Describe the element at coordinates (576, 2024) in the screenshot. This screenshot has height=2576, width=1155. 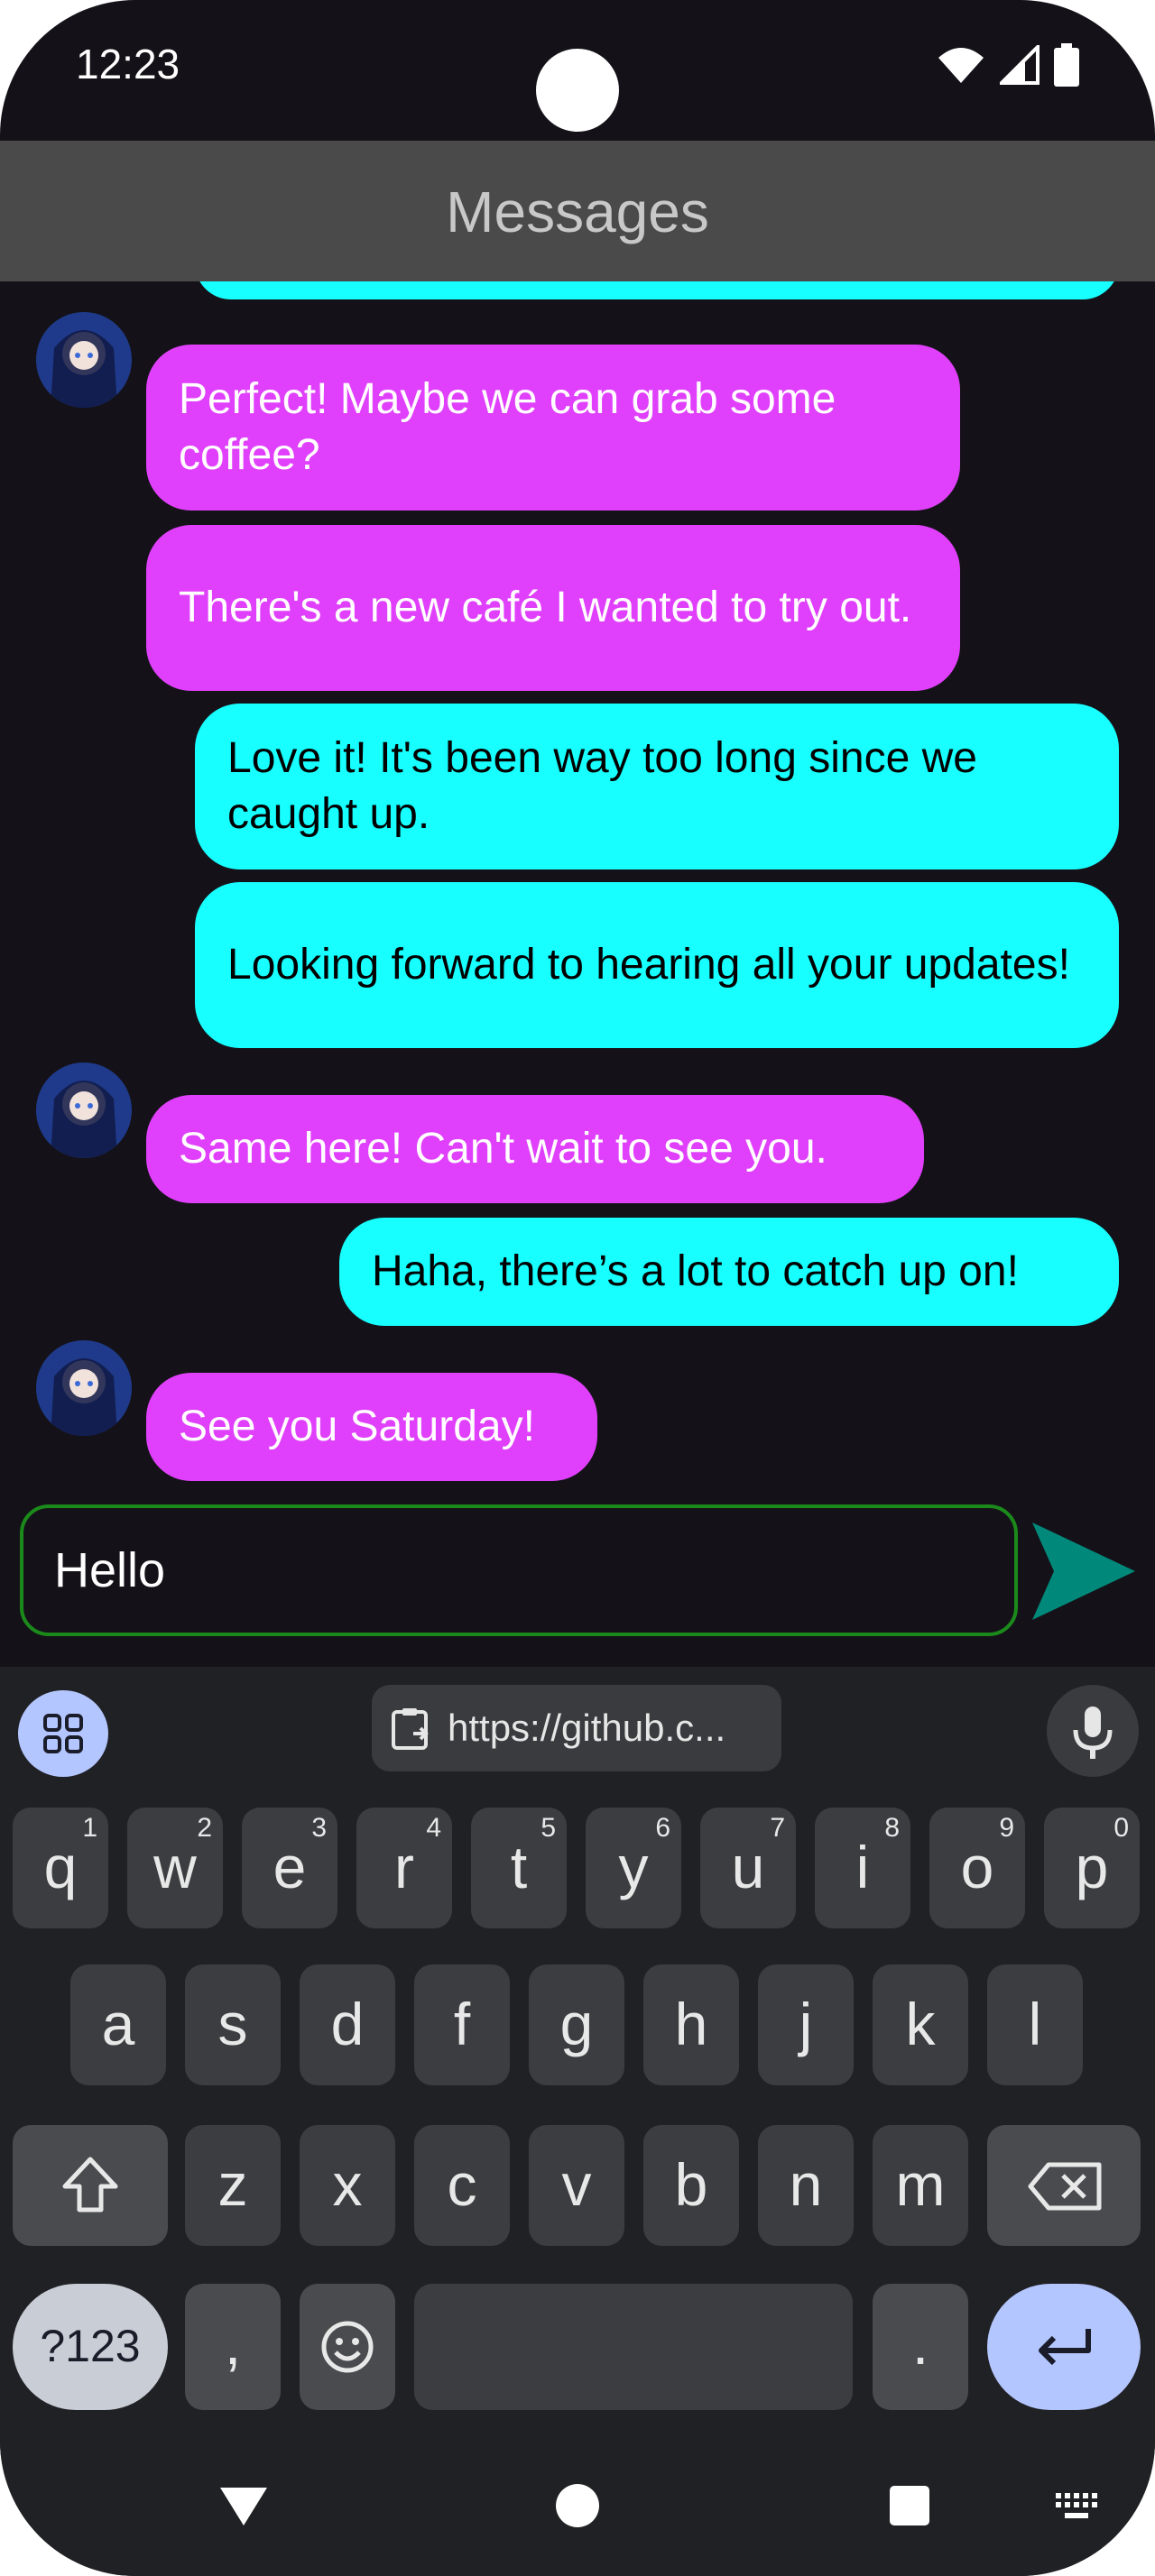
I see `key-g: g` at that location.